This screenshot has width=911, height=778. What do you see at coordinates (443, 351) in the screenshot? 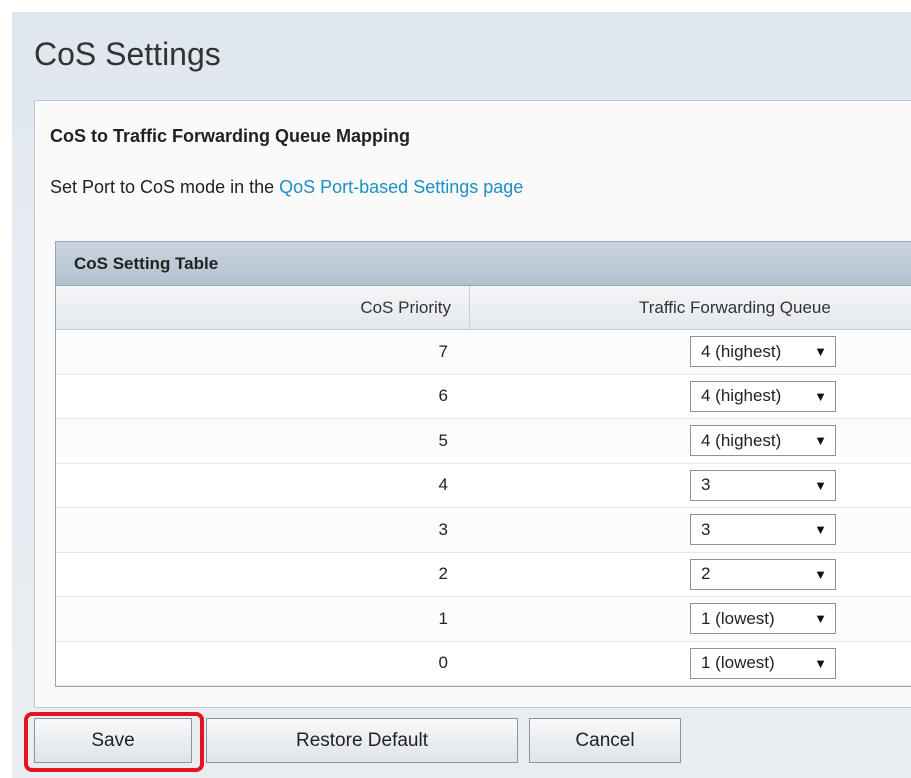
I see `cos-priority-cell: 7` at bounding box center [443, 351].